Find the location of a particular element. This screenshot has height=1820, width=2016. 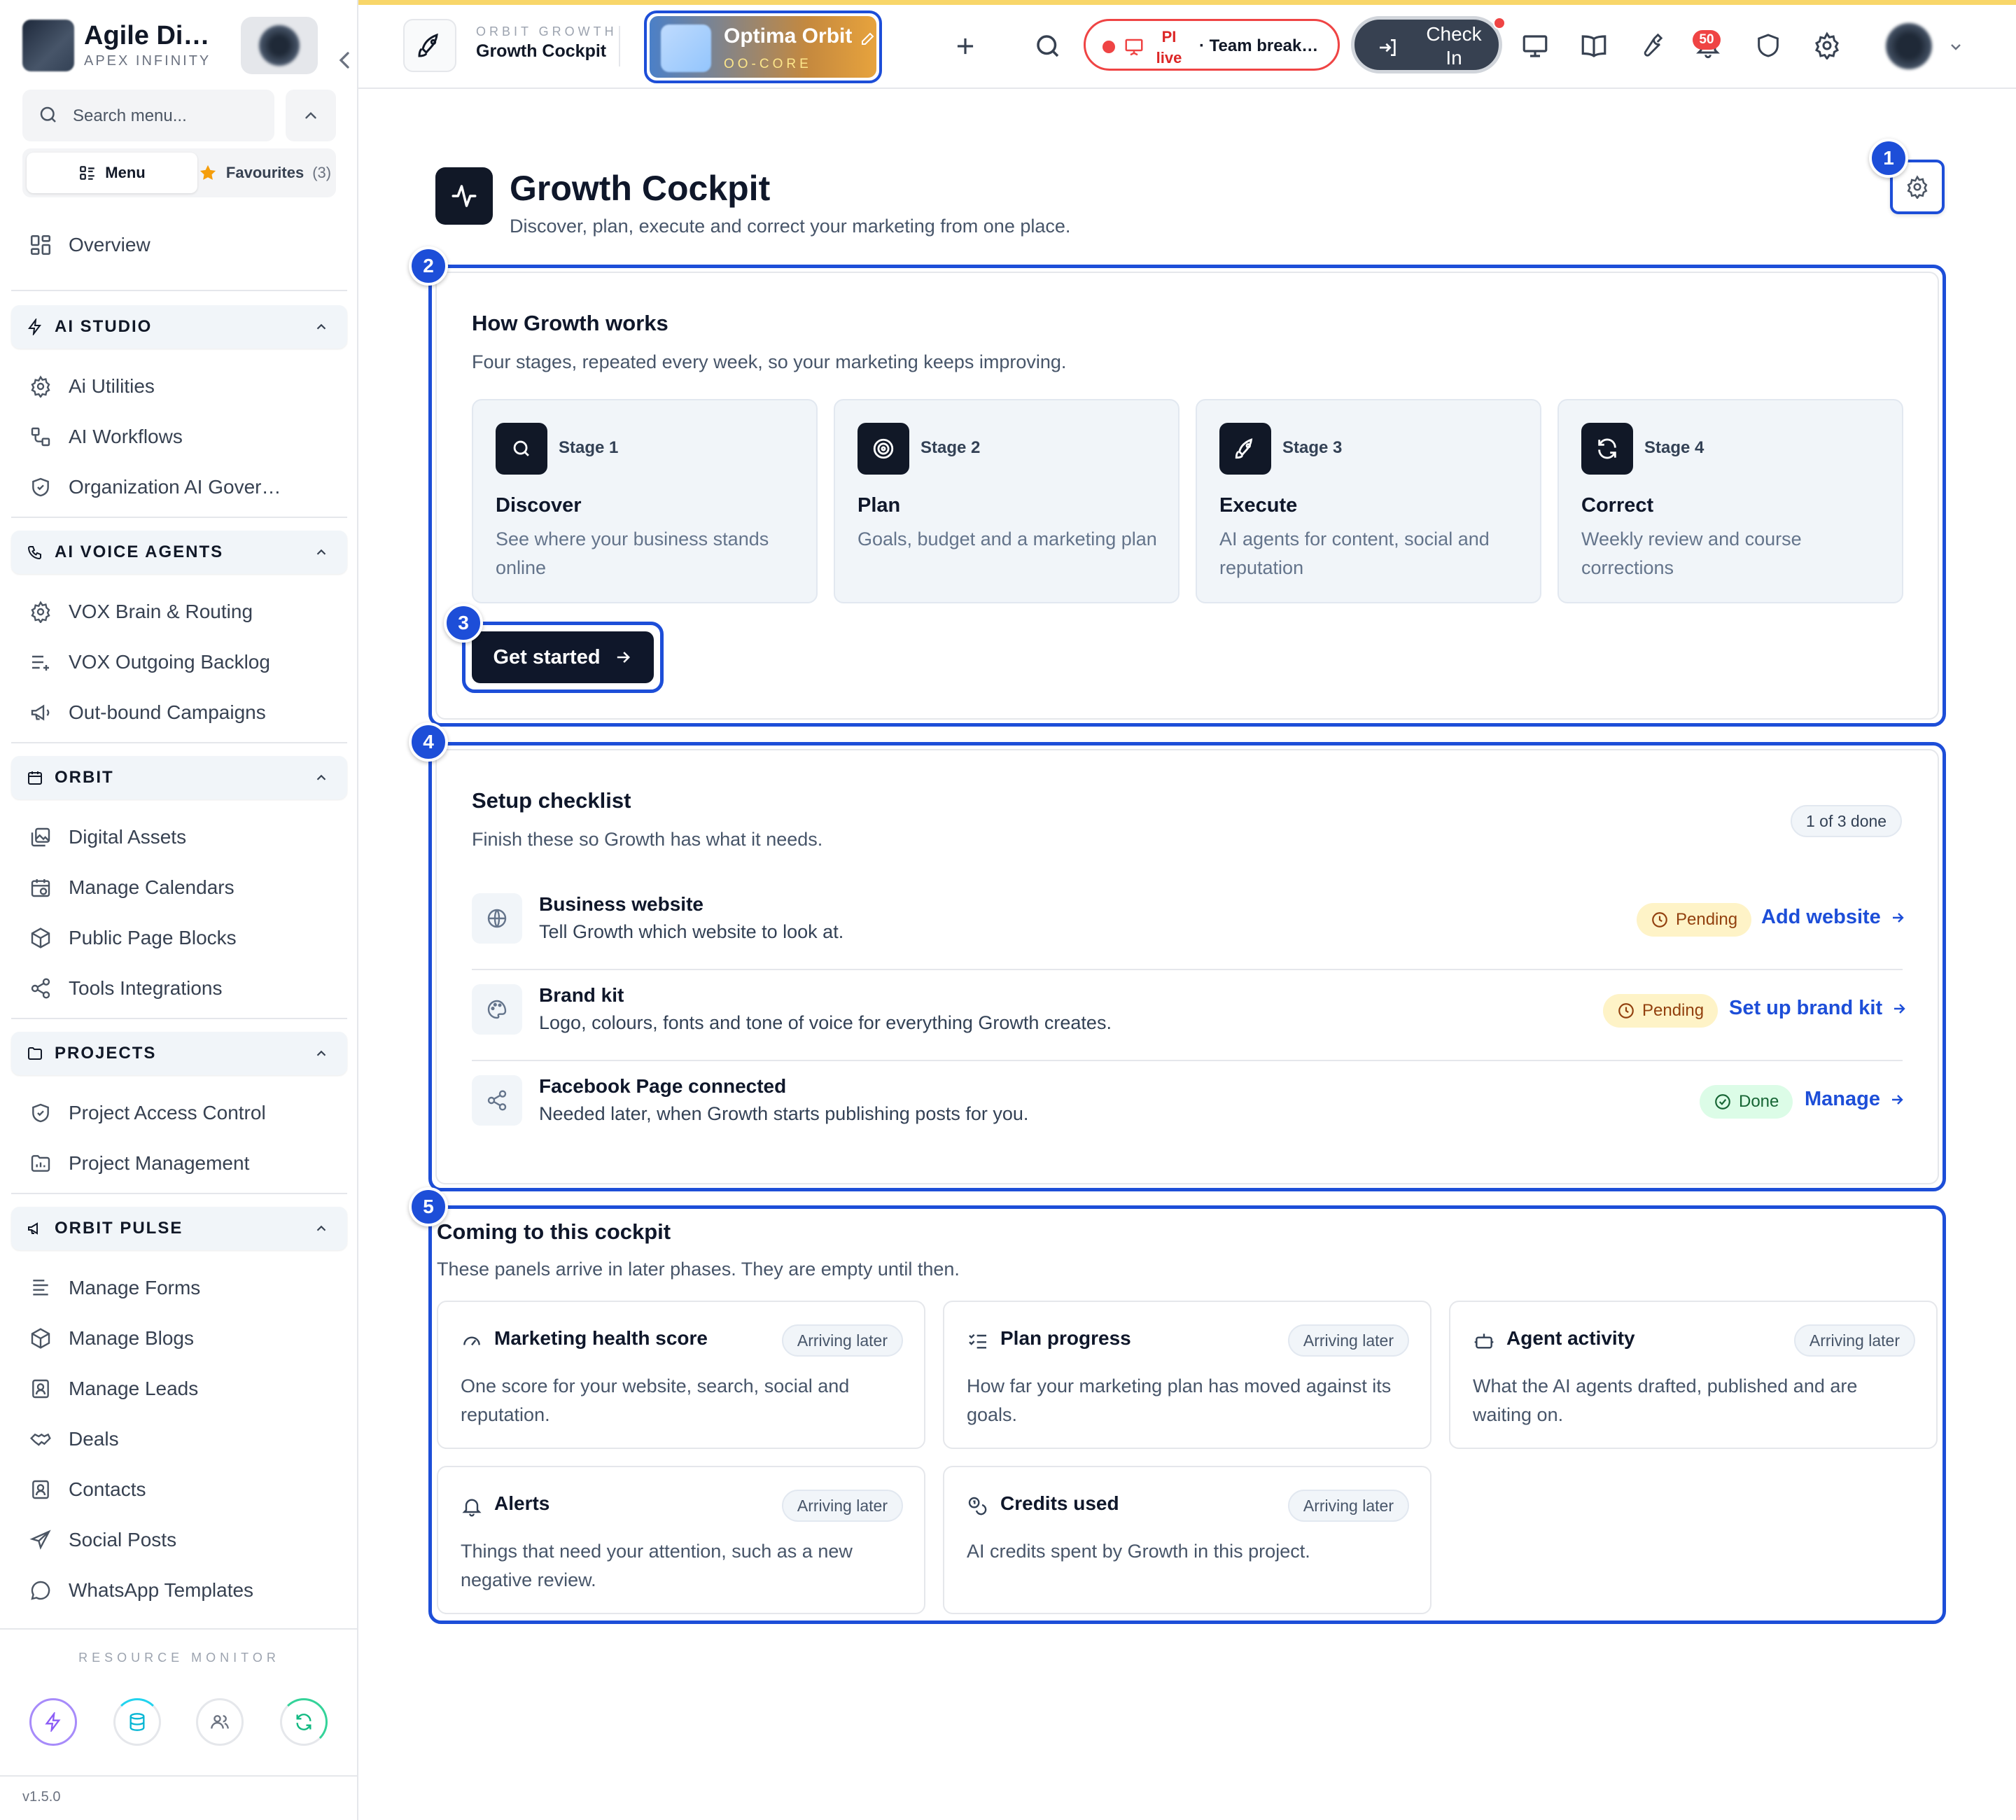

brand-logo is located at coordinates (48, 45).